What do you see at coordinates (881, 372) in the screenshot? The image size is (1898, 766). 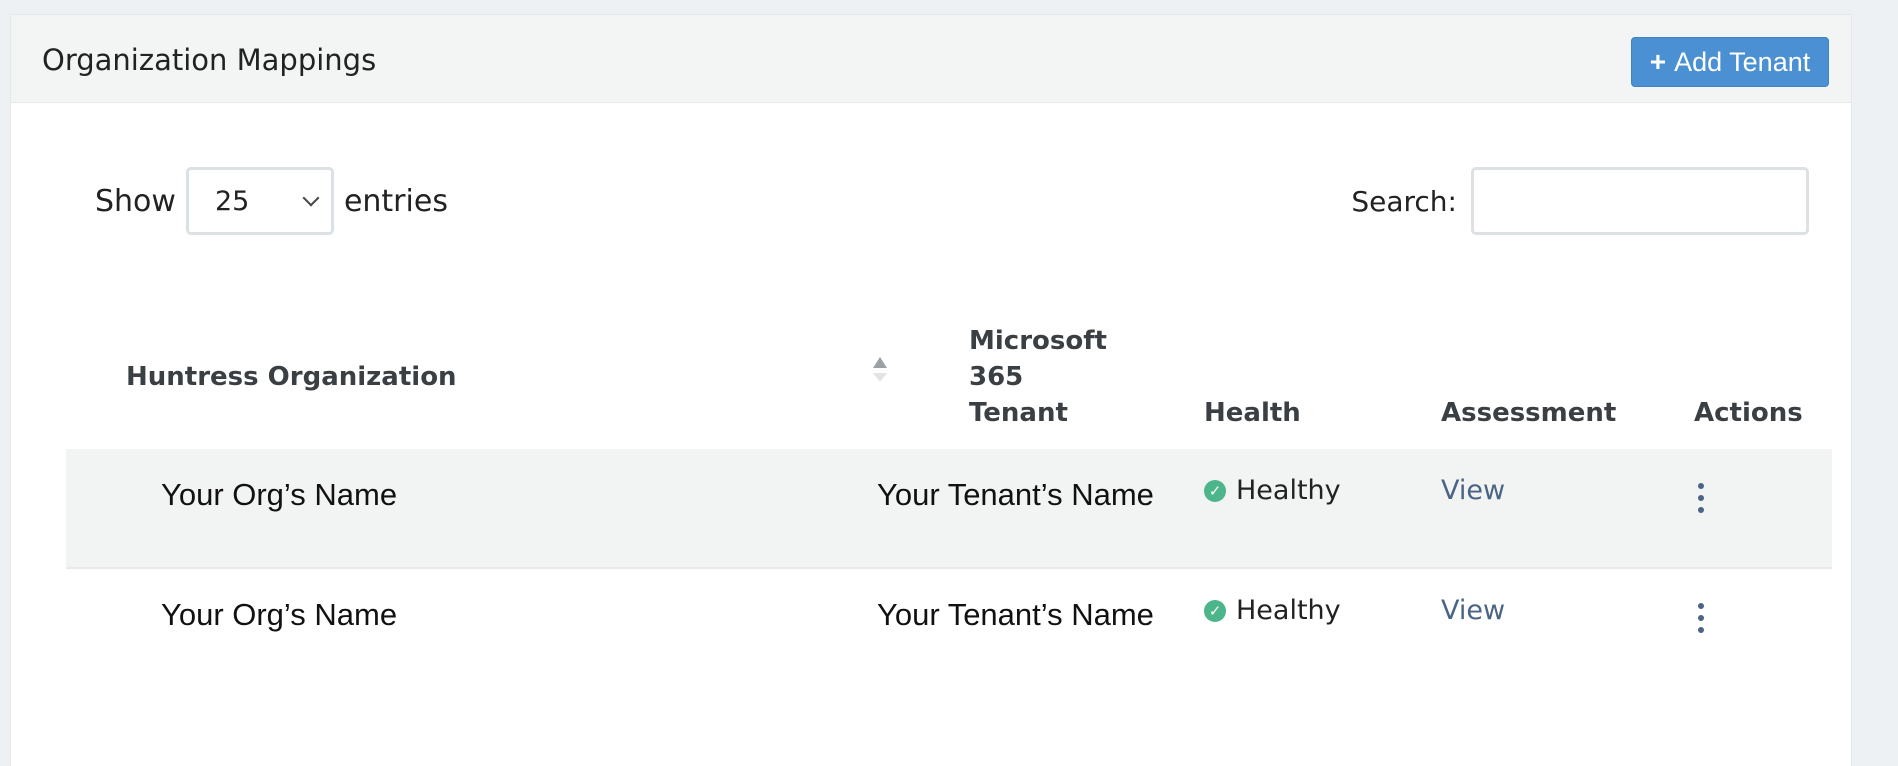 I see `sort-icon` at bounding box center [881, 372].